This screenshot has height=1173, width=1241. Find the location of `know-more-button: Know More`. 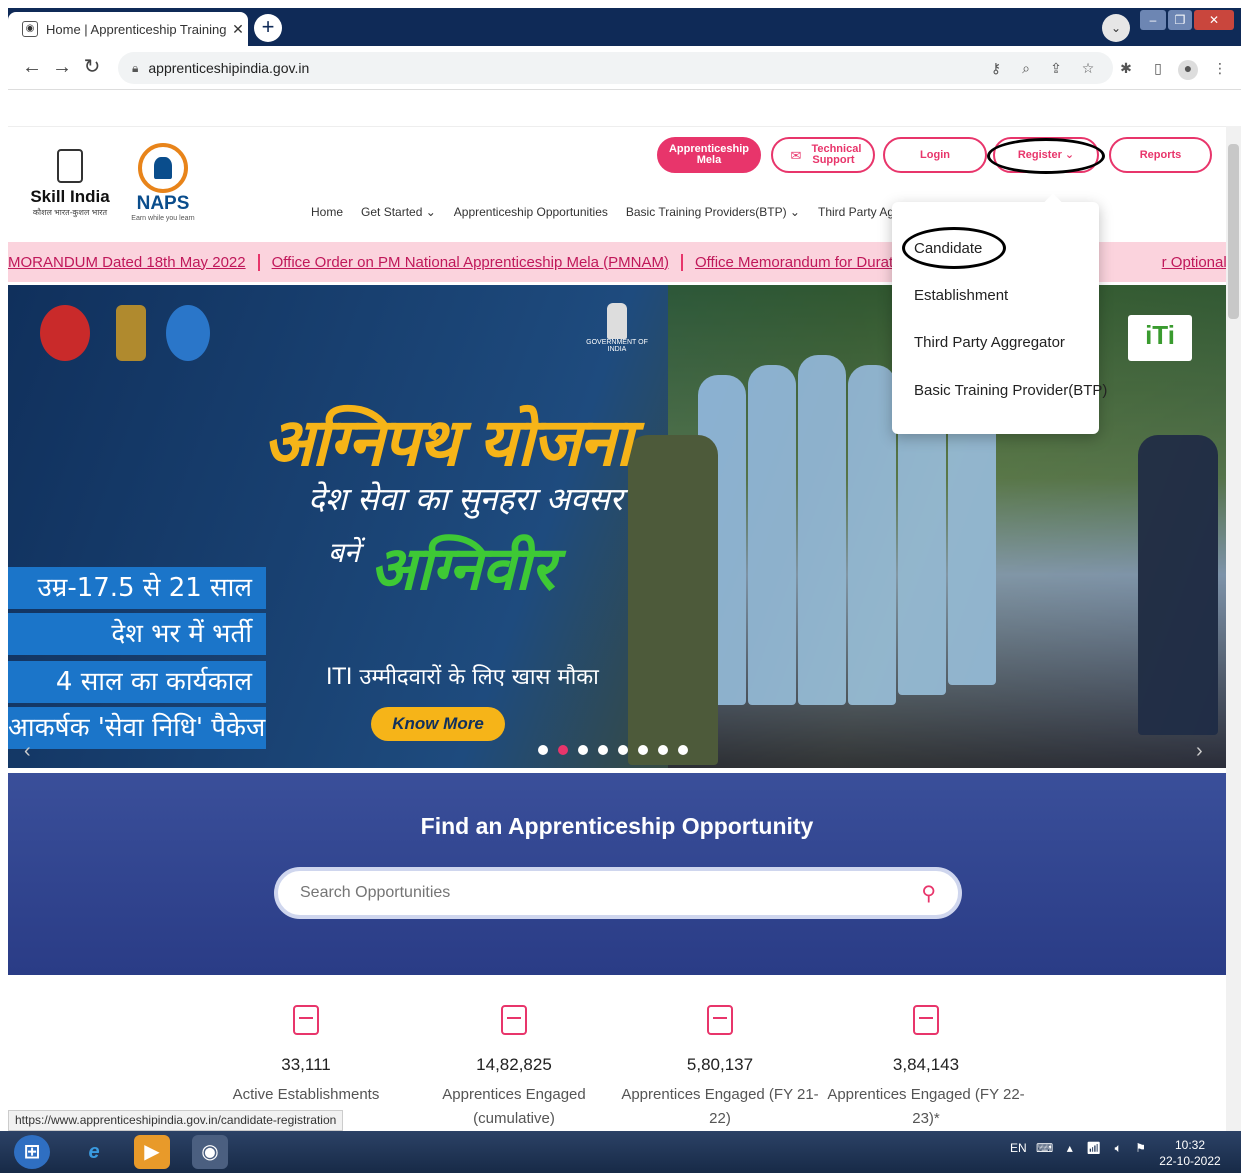

know-more-button: Know More is located at coordinates (438, 724).